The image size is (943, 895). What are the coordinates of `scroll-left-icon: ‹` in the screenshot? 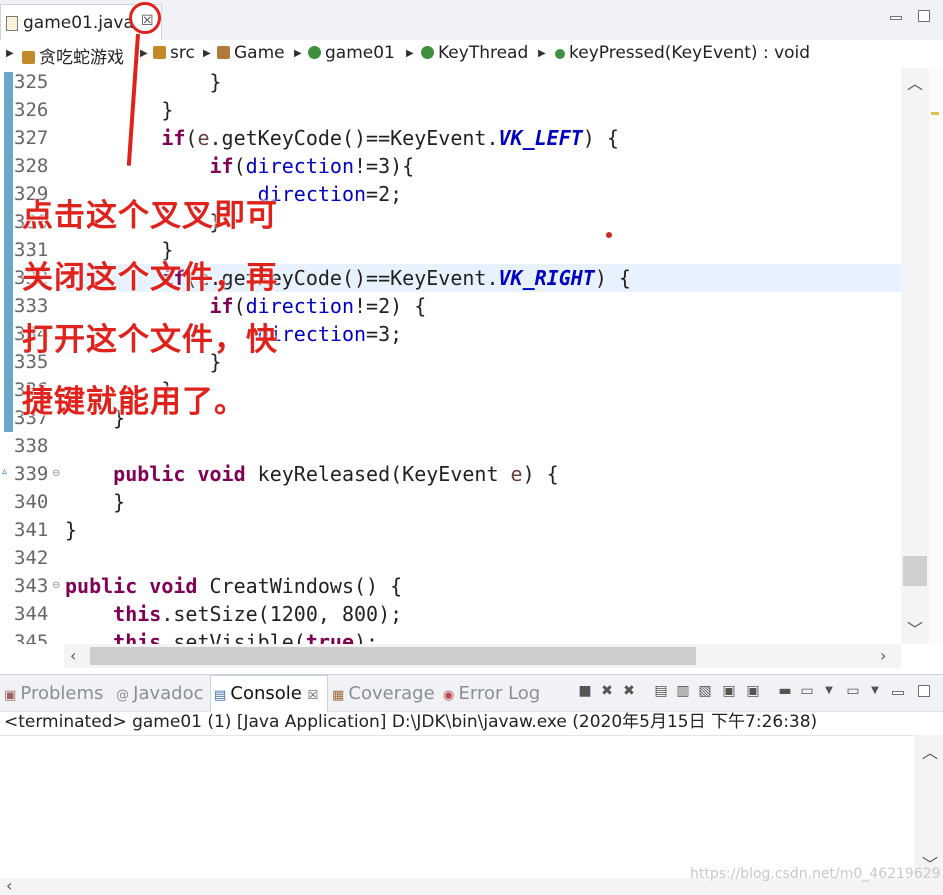 It's located at (73, 655).